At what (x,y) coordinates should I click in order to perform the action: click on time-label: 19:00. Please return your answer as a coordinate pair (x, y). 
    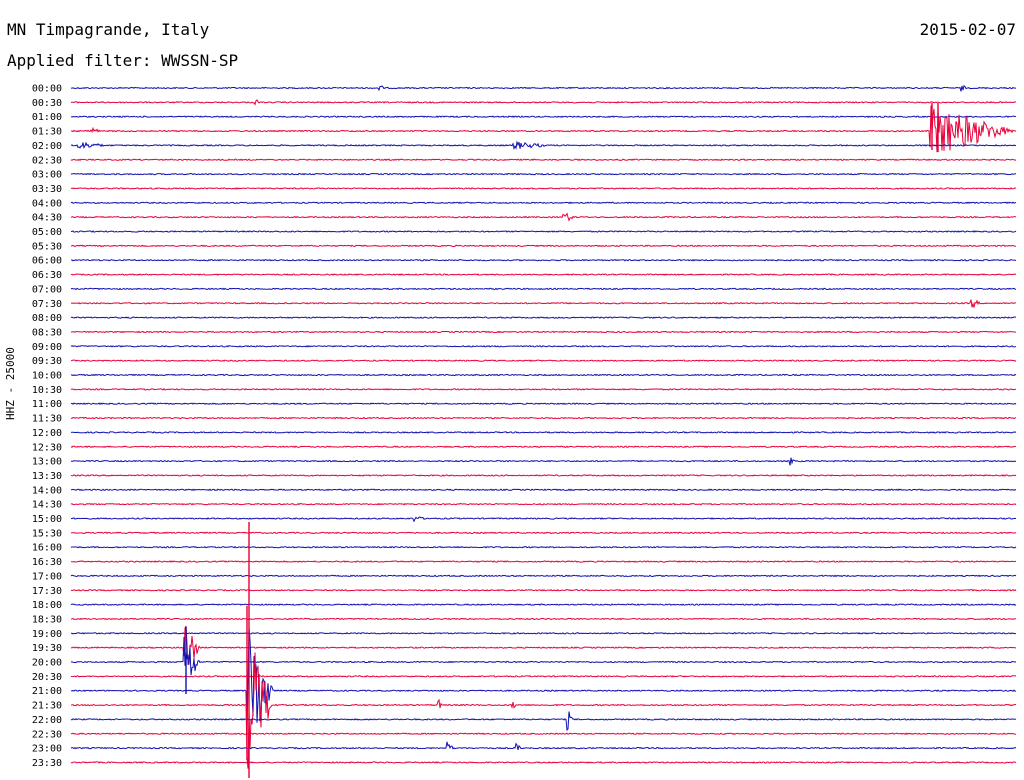
    Looking at the image, I should click on (47, 634).